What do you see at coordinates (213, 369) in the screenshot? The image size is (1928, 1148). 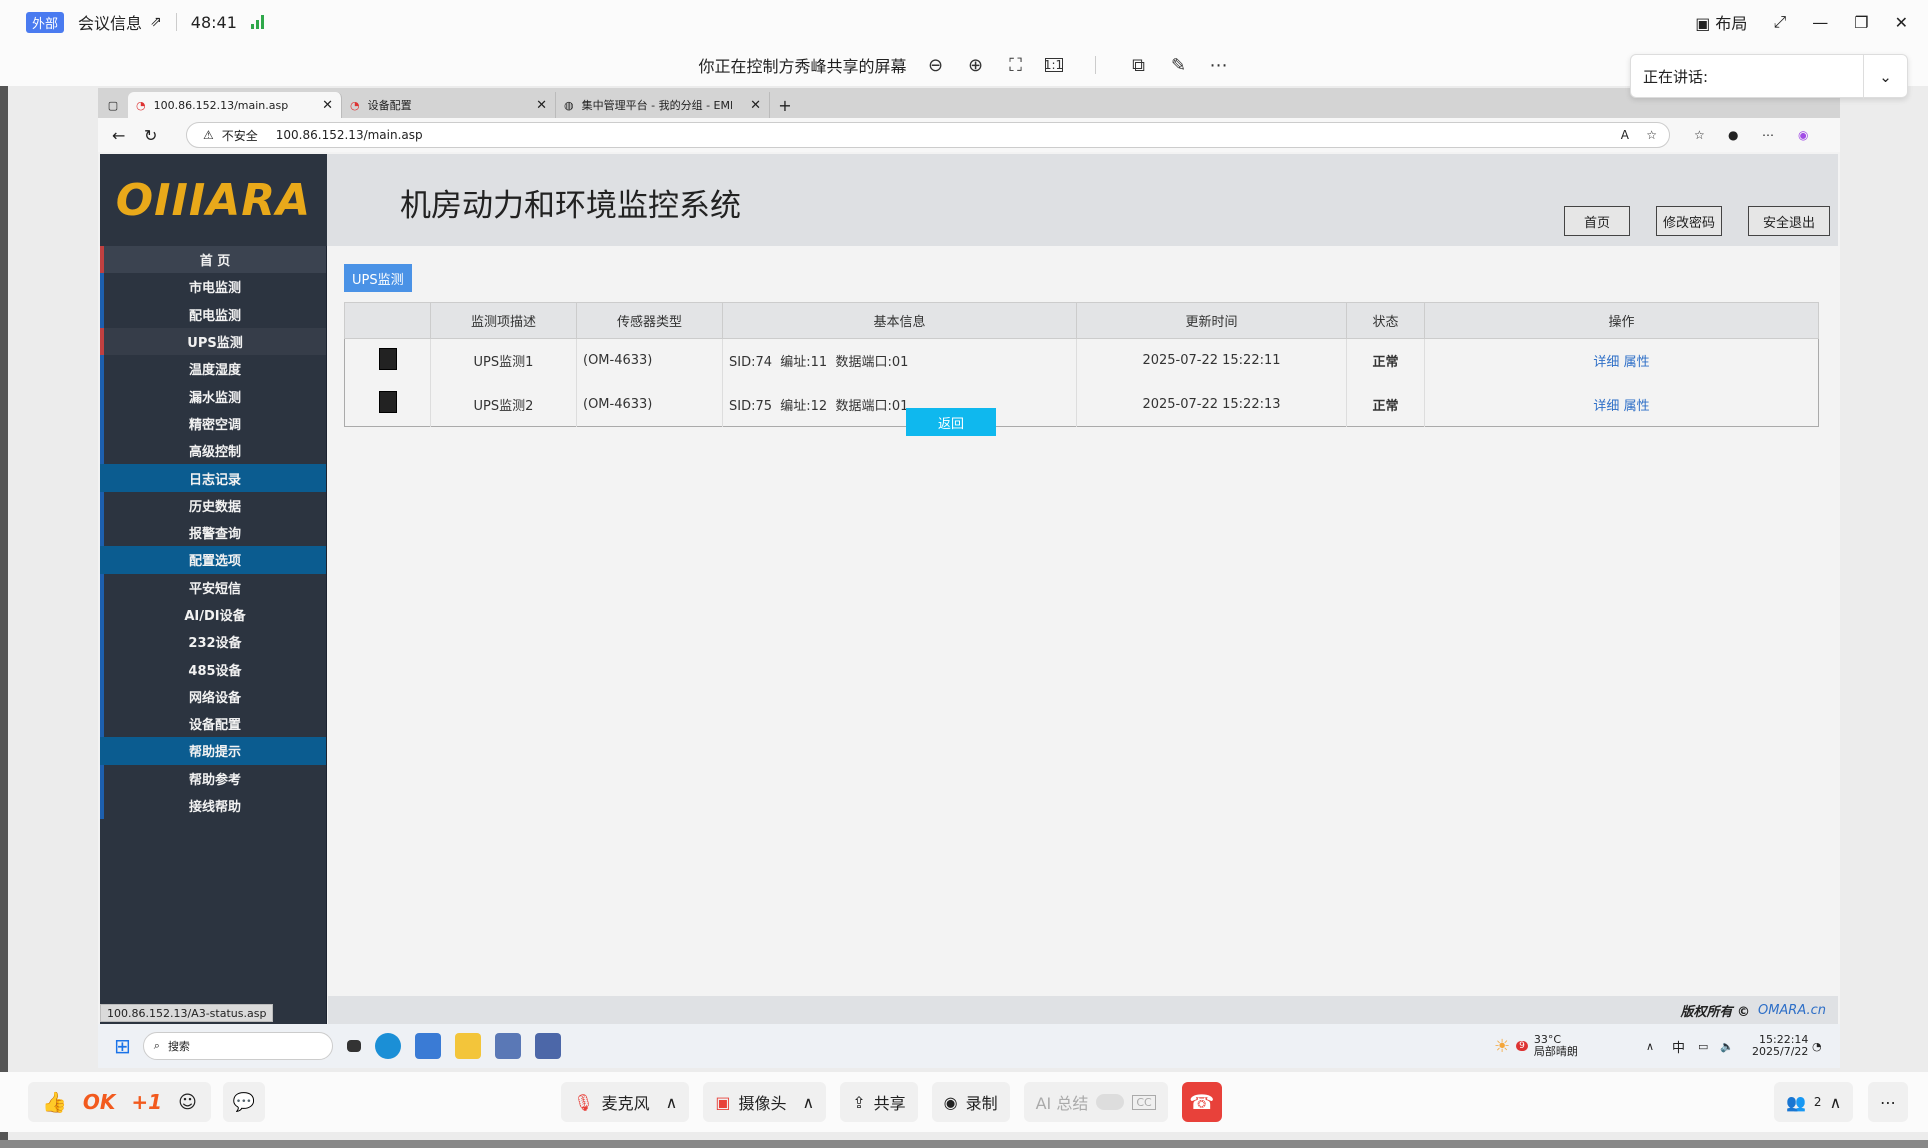 I see `sidebar-item-4: 温度湿度` at bounding box center [213, 369].